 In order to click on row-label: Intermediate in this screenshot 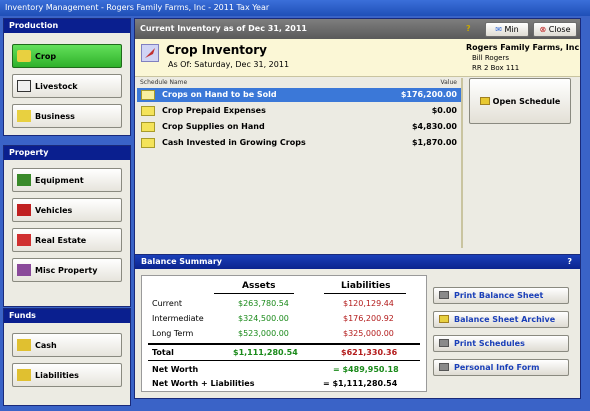, I will do `click(178, 318)`.